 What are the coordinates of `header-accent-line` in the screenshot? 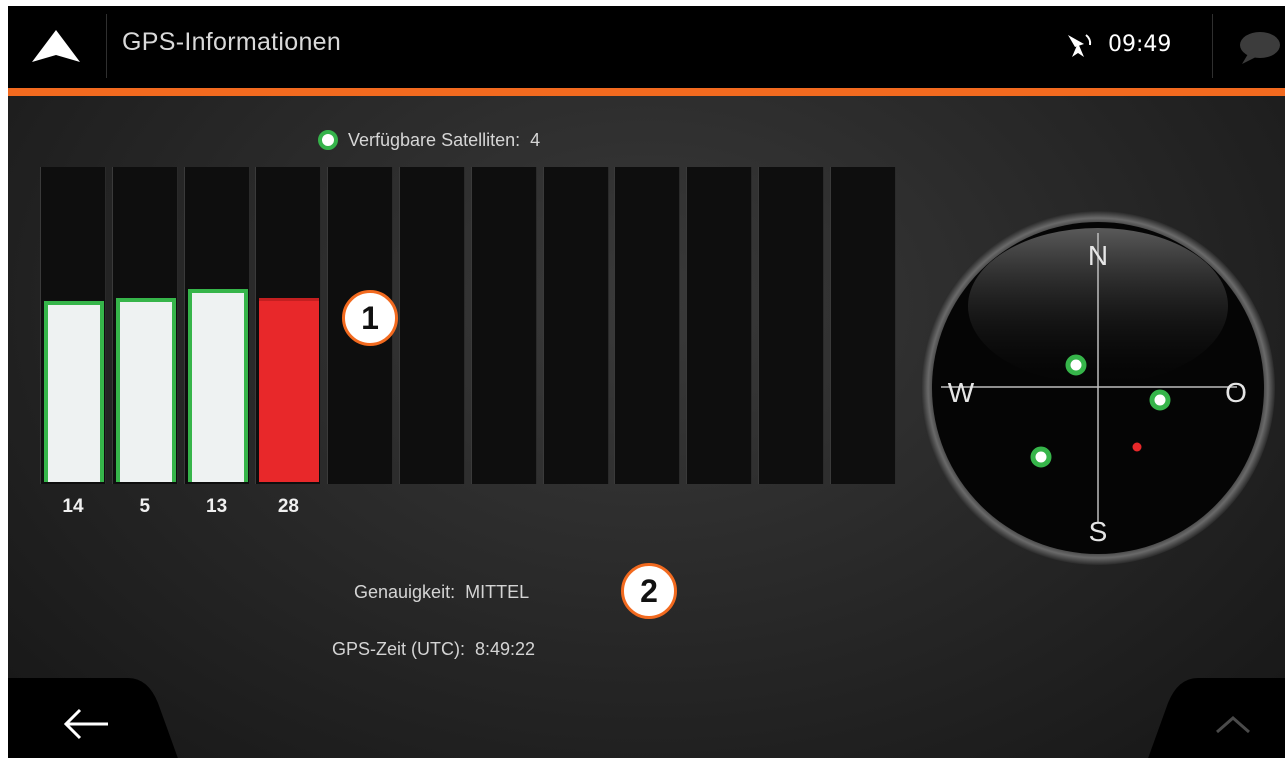 It's located at (646, 92).